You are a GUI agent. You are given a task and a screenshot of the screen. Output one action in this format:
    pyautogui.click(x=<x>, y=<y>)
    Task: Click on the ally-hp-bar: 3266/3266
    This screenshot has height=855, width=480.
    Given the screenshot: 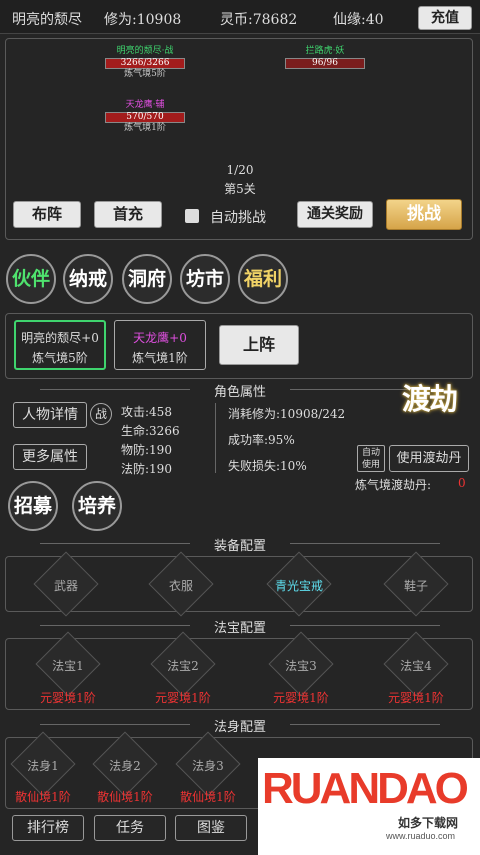 What is the action you would take?
    pyautogui.click(x=145, y=63)
    